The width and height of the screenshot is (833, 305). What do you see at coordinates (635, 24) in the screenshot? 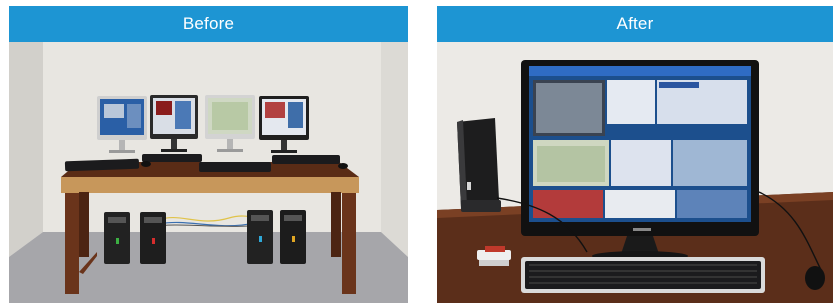
I see `after-banner: After` at bounding box center [635, 24].